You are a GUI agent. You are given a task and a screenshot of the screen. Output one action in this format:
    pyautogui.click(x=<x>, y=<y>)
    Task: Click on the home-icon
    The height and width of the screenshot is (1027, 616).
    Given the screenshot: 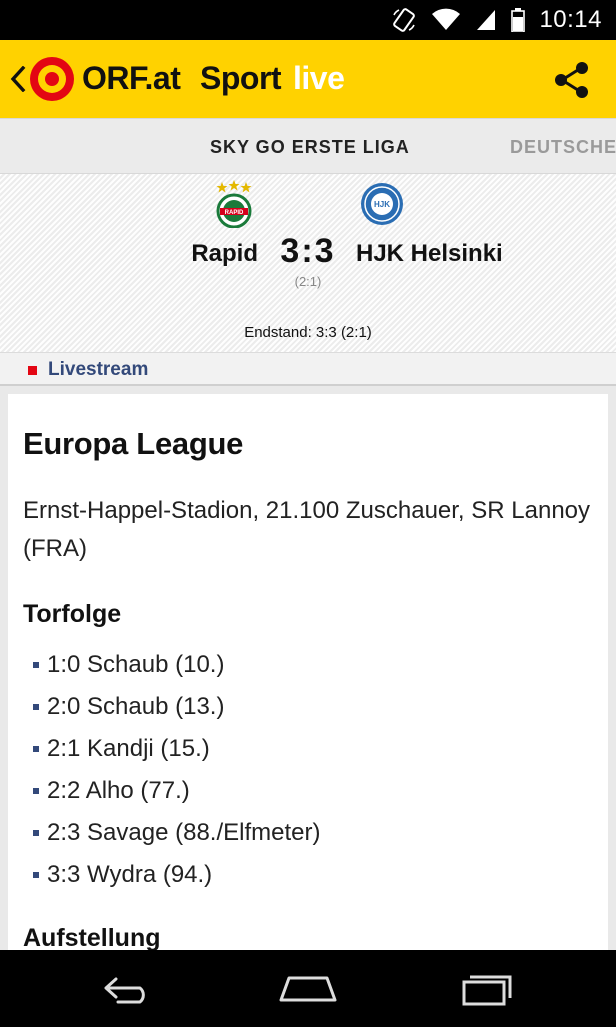 What is the action you would take?
    pyautogui.click(x=308, y=989)
    